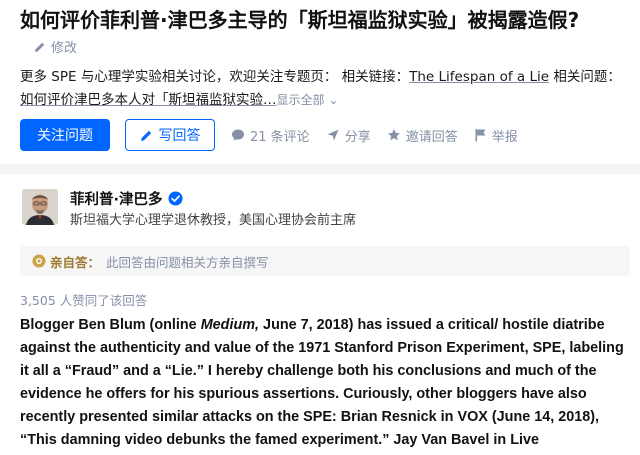  I want to click on share-button: 分享, so click(348, 135).